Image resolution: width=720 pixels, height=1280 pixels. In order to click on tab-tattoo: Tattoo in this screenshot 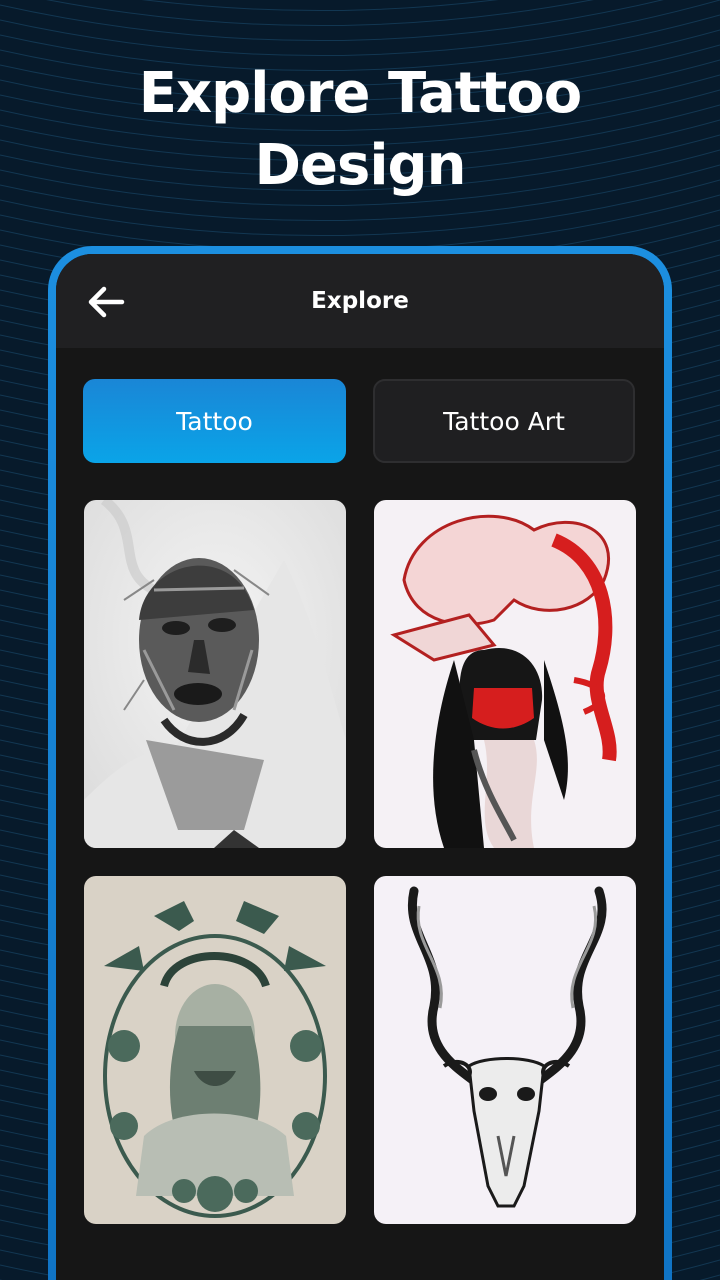, I will do `click(214, 421)`.